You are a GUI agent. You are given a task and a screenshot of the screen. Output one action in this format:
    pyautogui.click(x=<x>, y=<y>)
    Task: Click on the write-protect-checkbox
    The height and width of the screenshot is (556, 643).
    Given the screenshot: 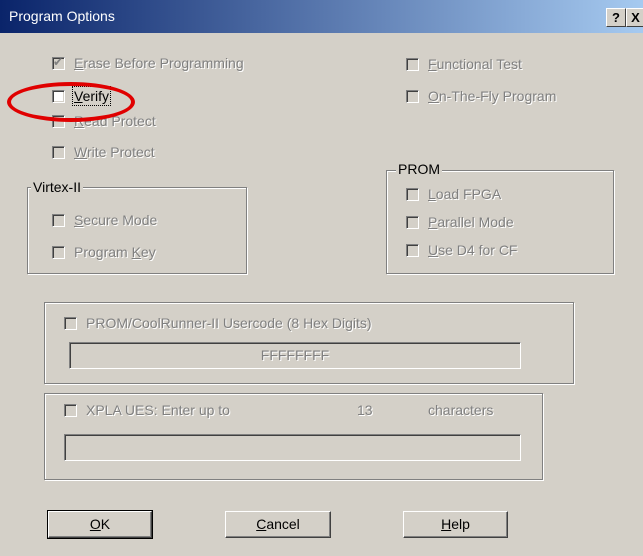 What is the action you would take?
    pyautogui.click(x=58, y=152)
    